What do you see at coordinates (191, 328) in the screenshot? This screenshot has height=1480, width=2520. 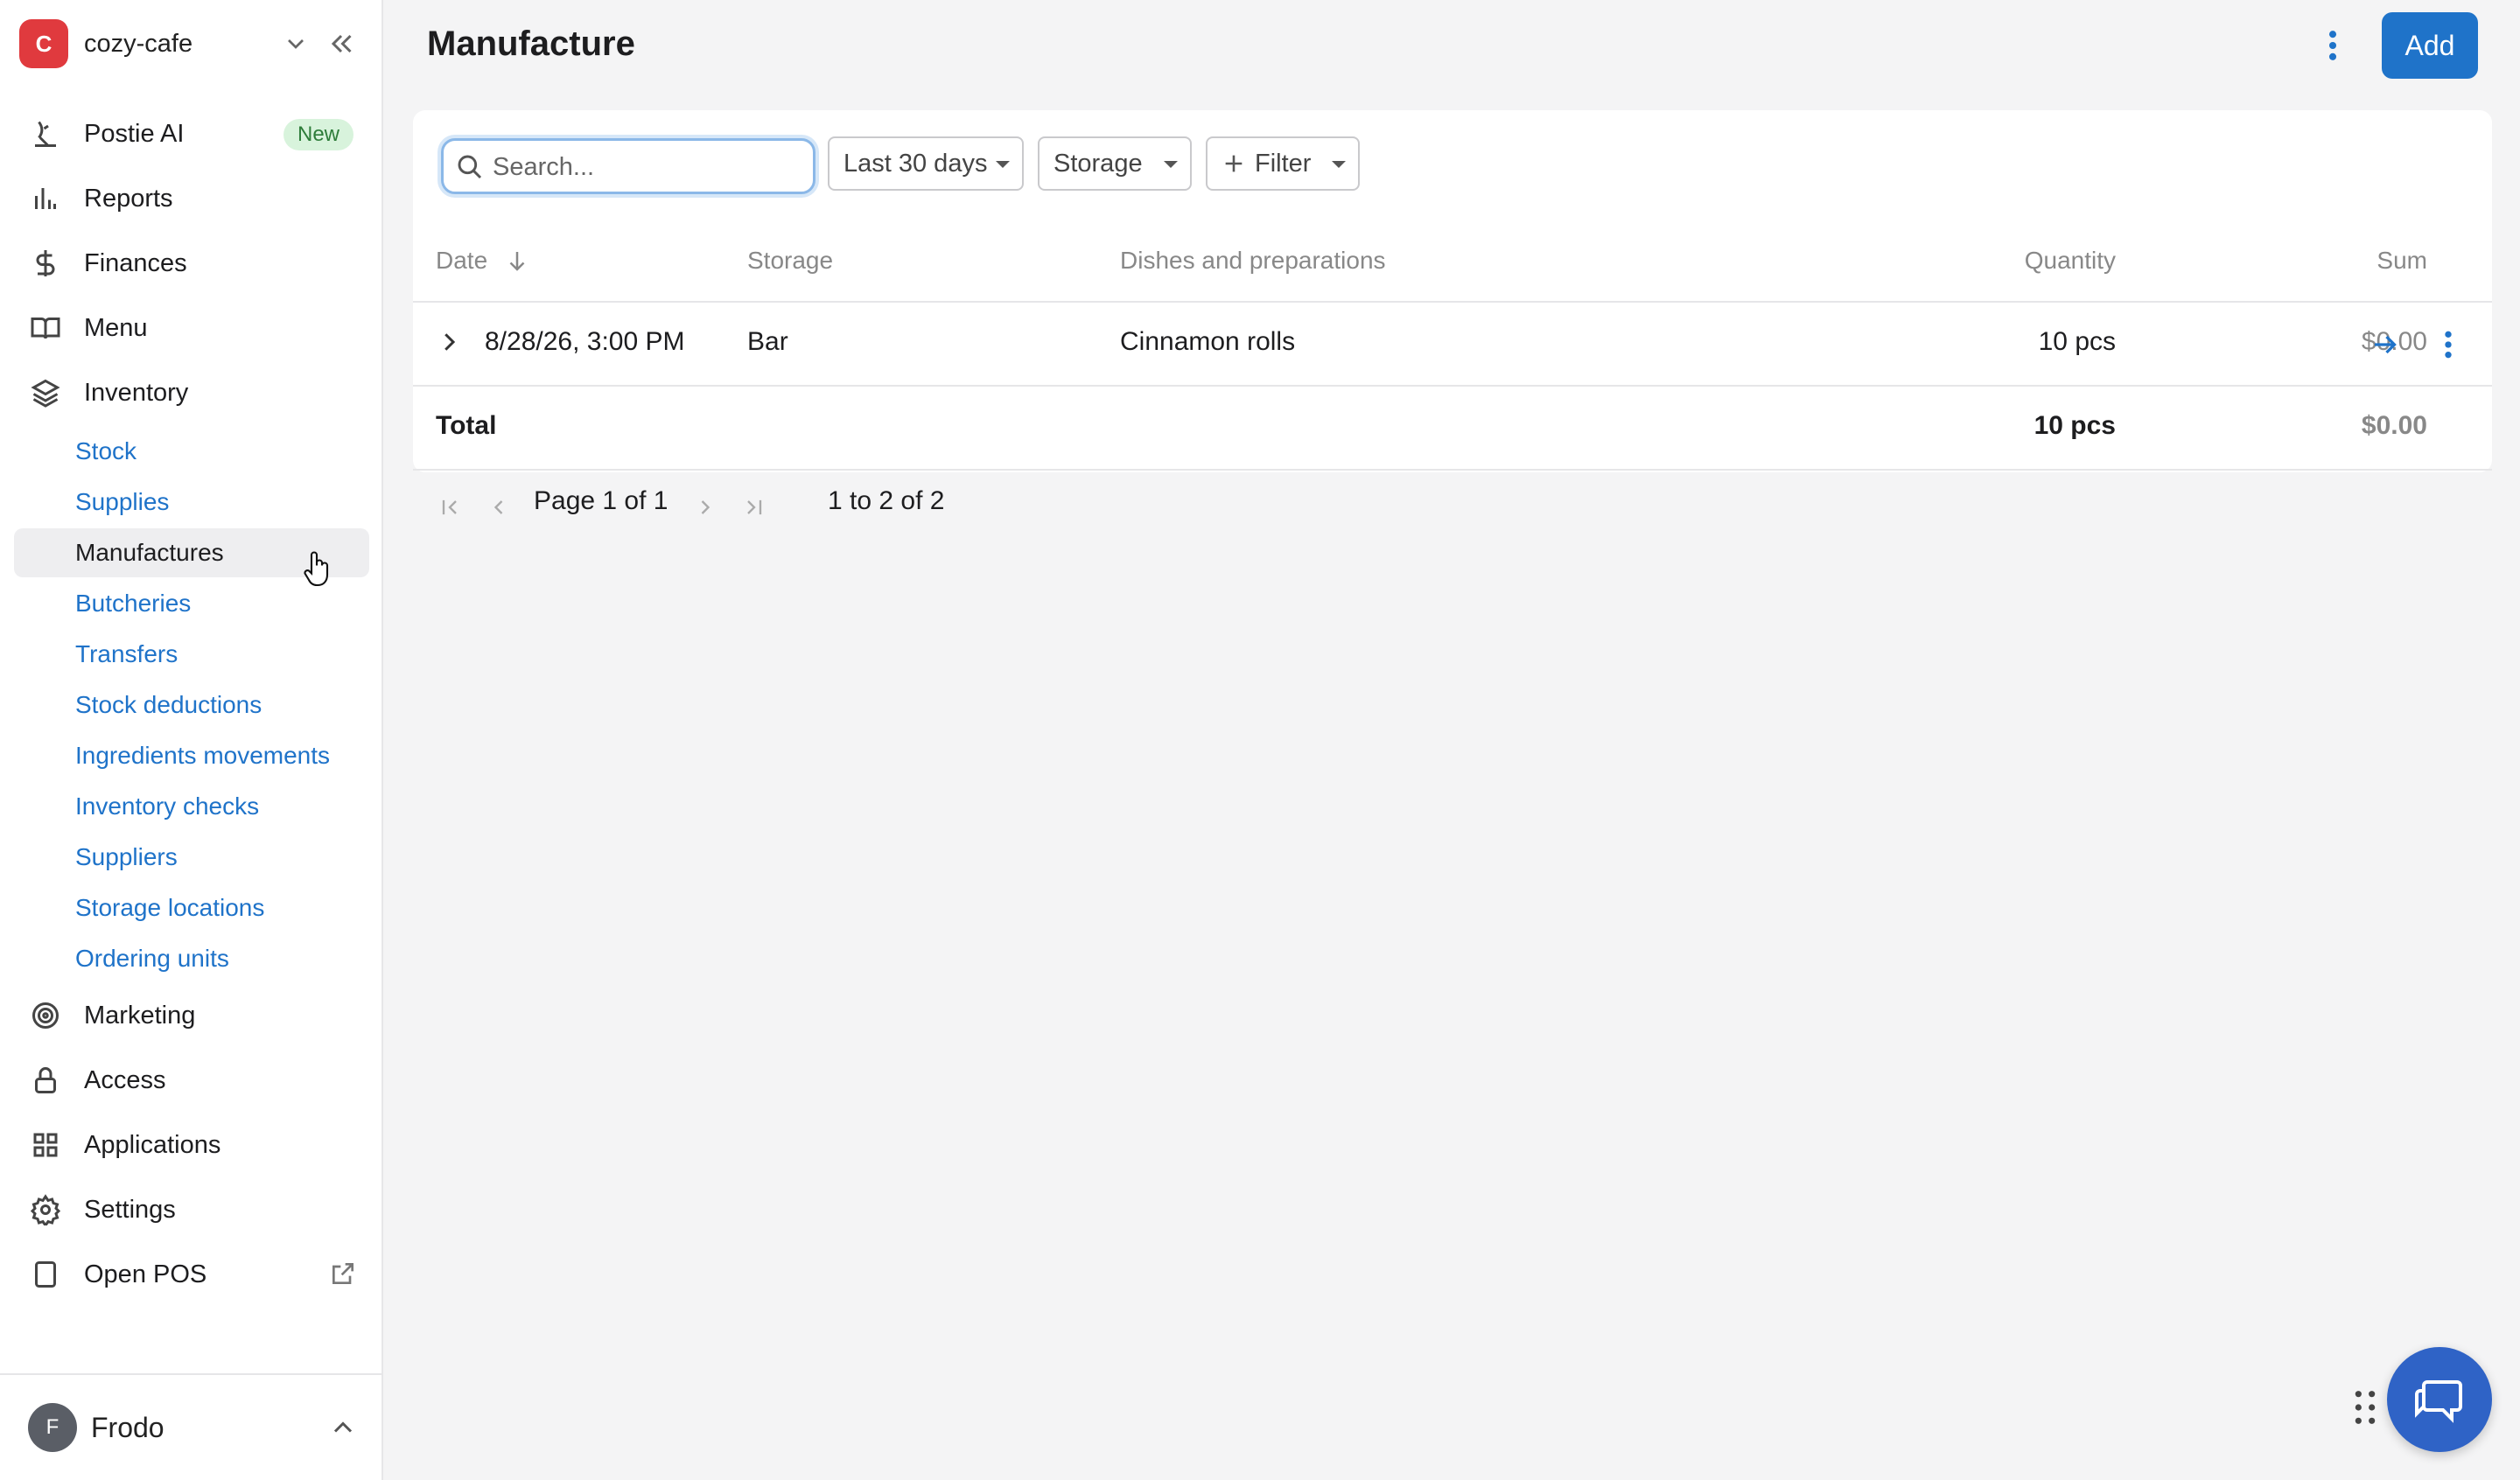 I see `nav-menu: Menu` at bounding box center [191, 328].